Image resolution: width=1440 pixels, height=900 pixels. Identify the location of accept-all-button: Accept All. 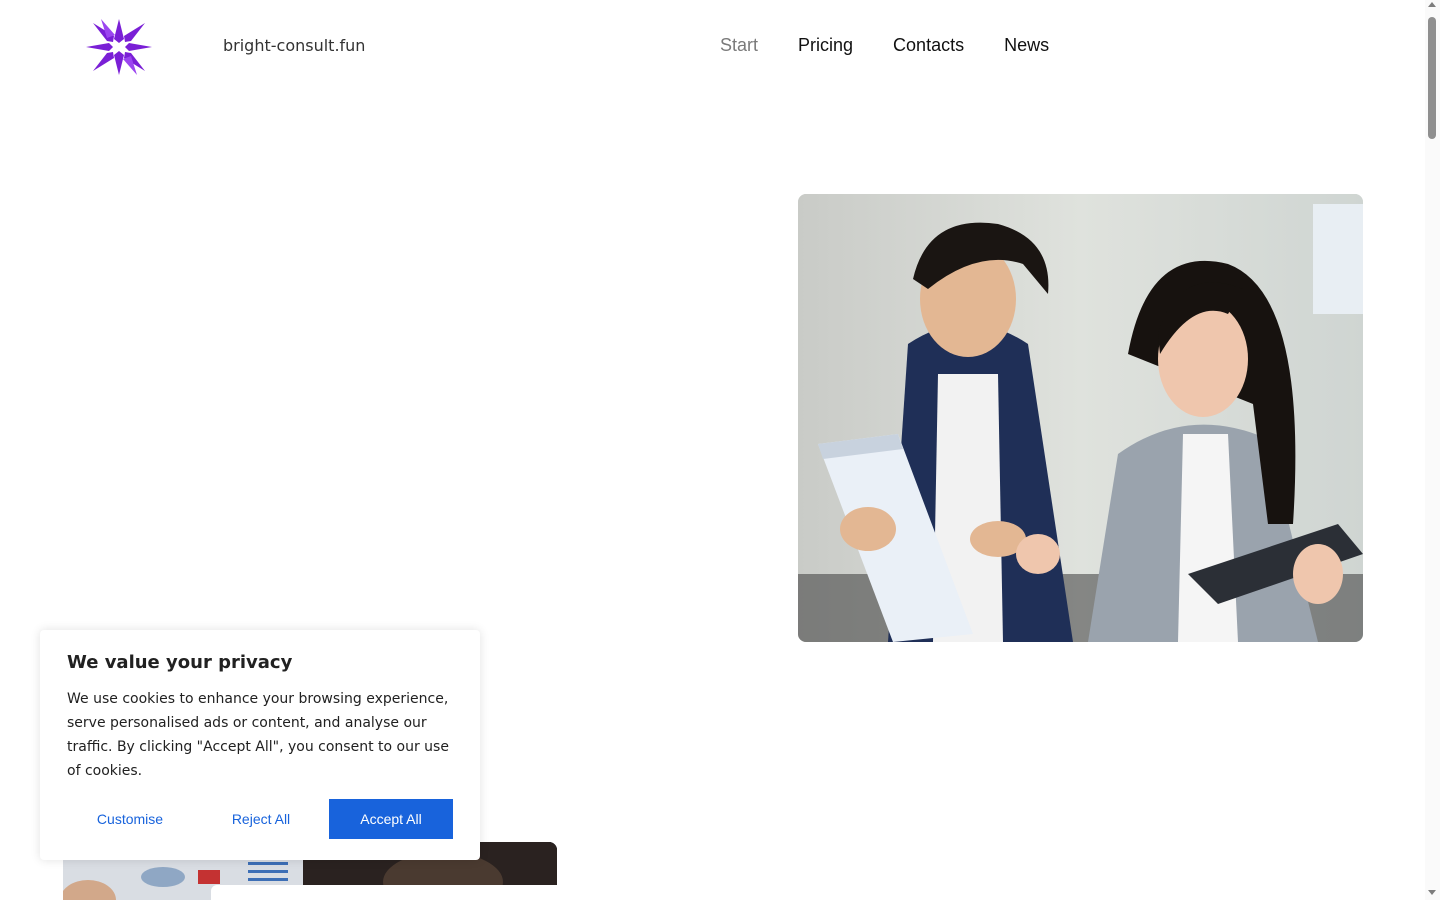
(391, 819).